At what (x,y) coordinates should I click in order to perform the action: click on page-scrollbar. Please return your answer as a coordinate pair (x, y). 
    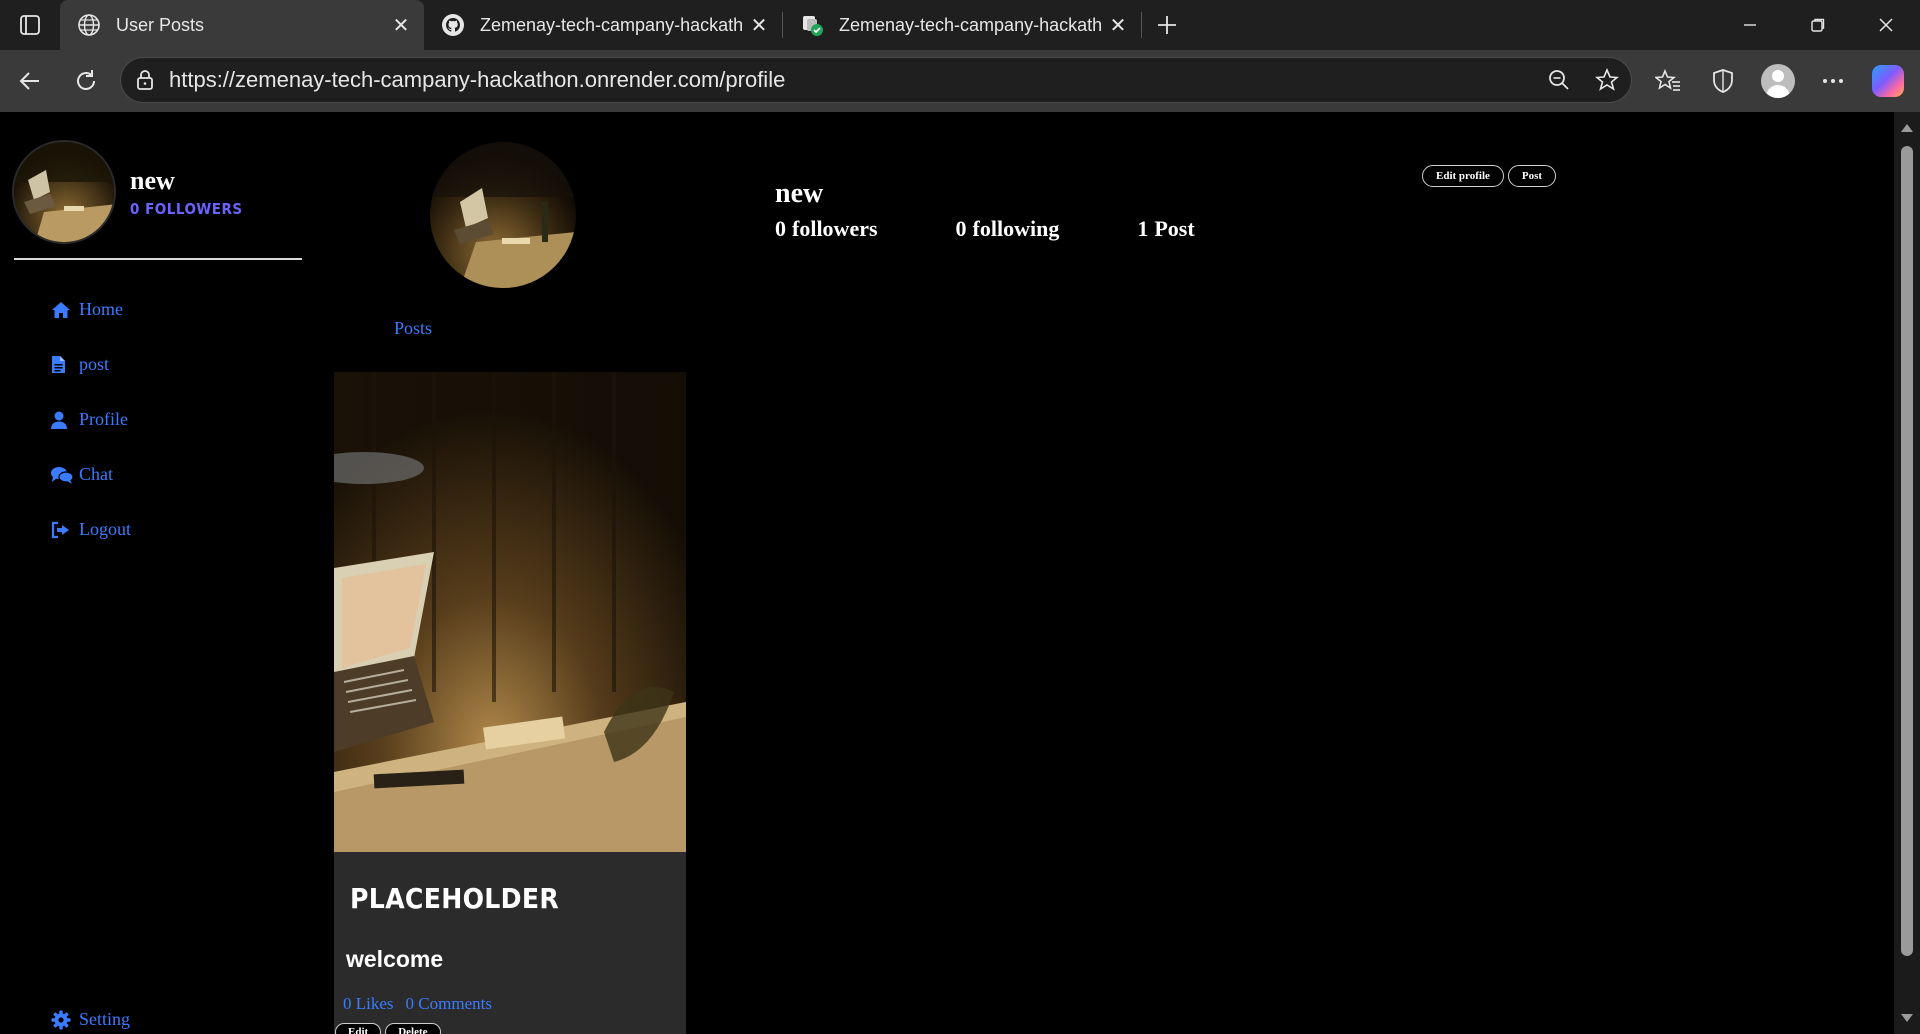
    Looking at the image, I should click on (1907, 573).